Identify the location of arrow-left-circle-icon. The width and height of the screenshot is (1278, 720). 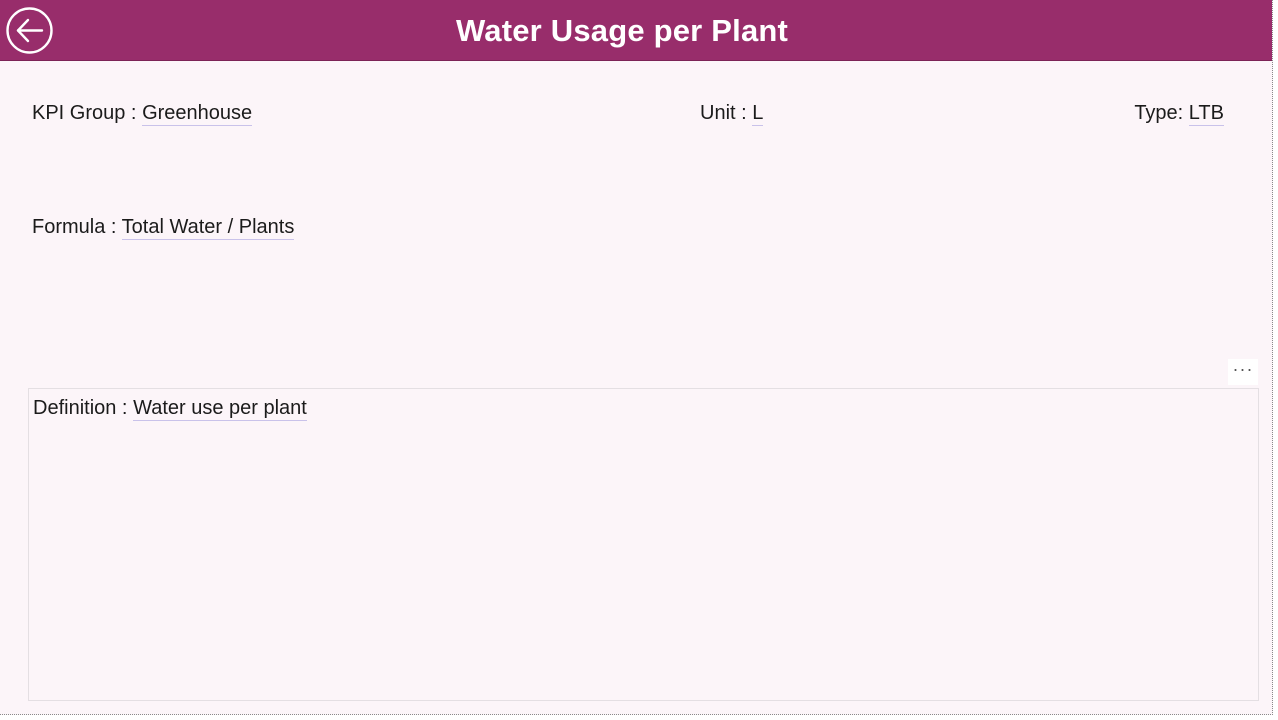
(29, 30).